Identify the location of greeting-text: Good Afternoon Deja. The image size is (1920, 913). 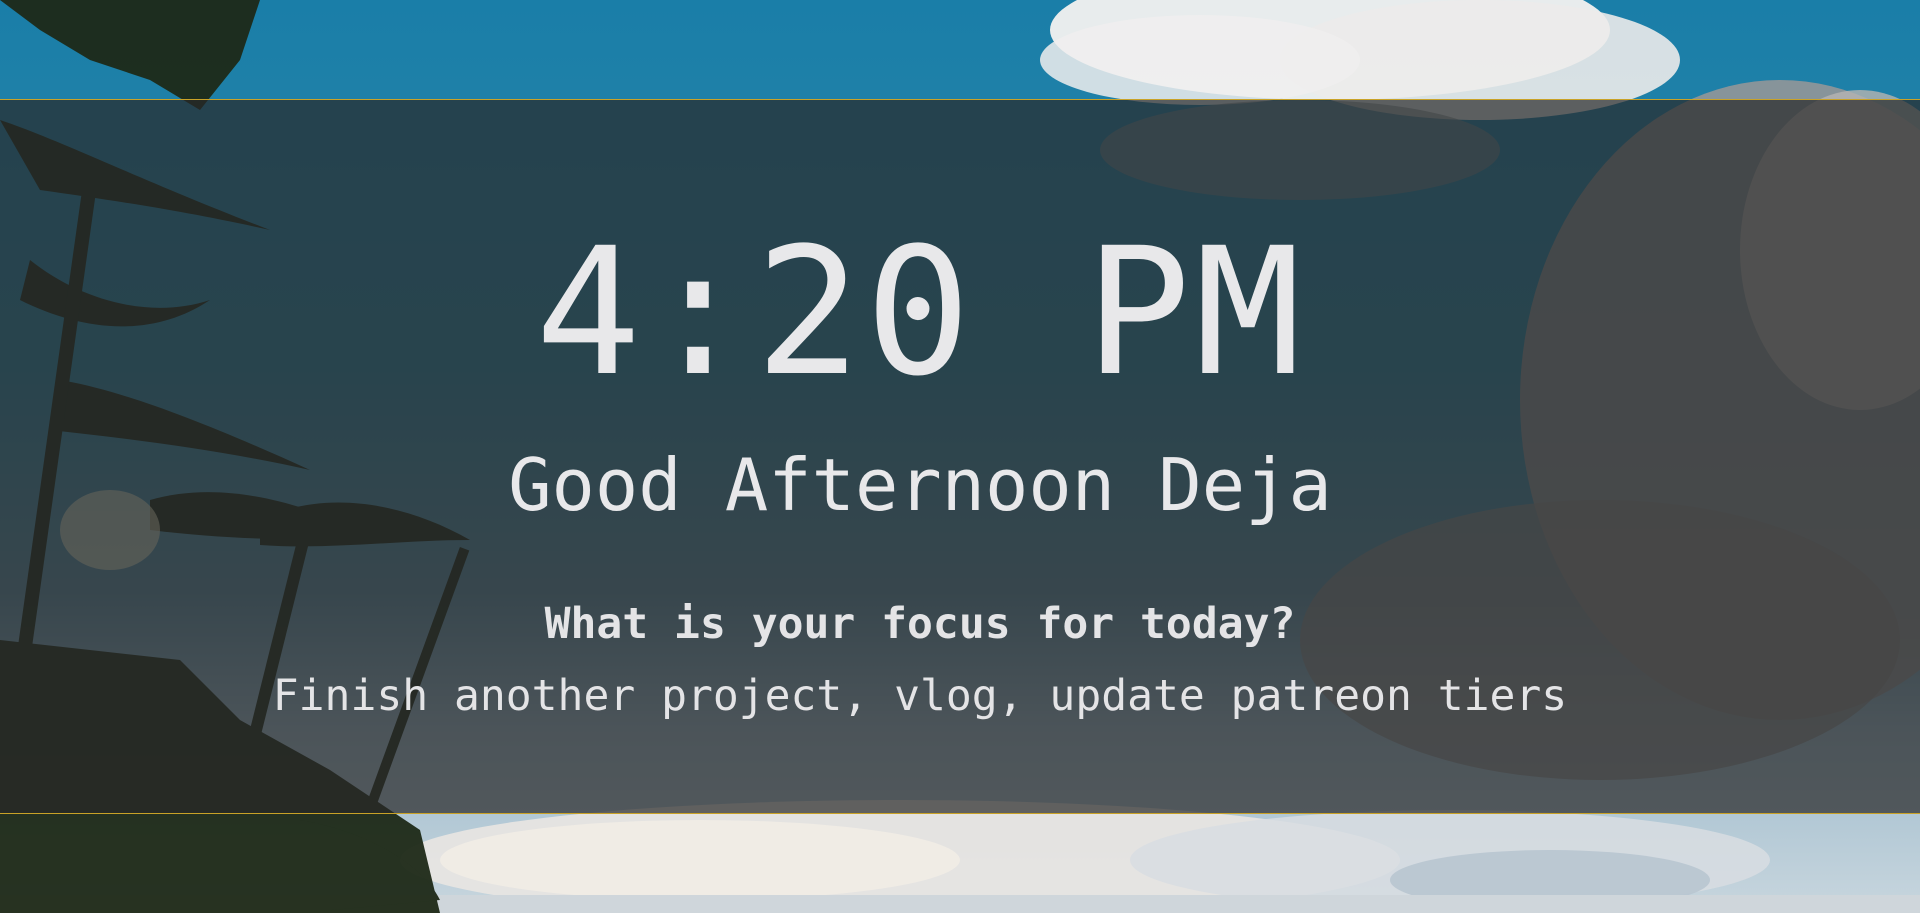
(920, 485).